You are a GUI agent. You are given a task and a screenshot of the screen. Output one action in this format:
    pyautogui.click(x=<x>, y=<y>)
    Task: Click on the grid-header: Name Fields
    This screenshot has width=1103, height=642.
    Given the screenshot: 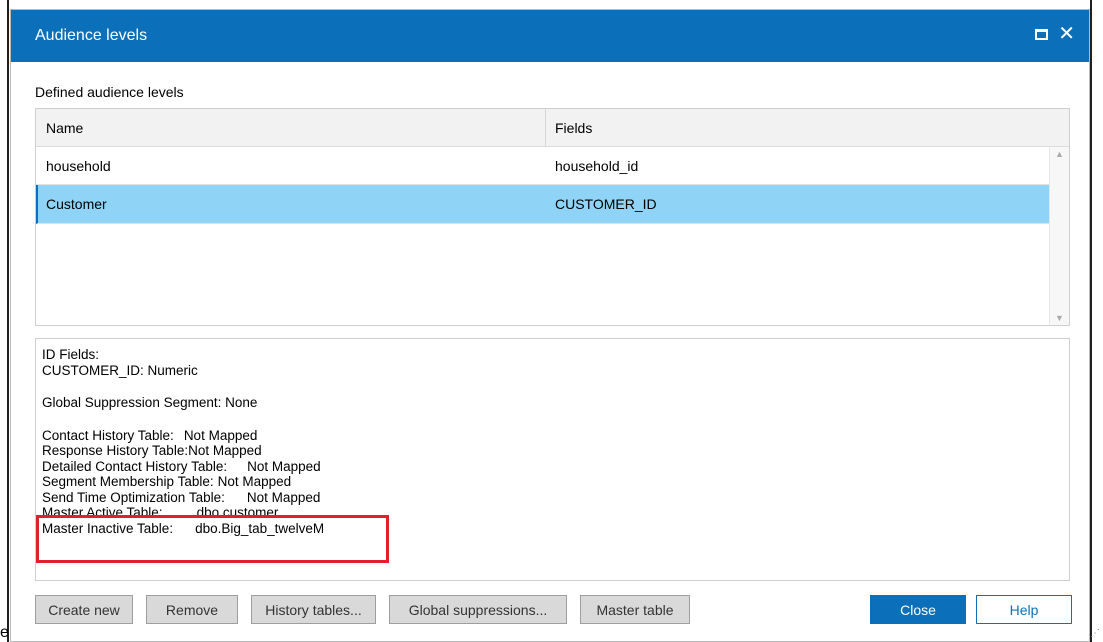 What is the action you would take?
    pyautogui.click(x=552, y=128)
    